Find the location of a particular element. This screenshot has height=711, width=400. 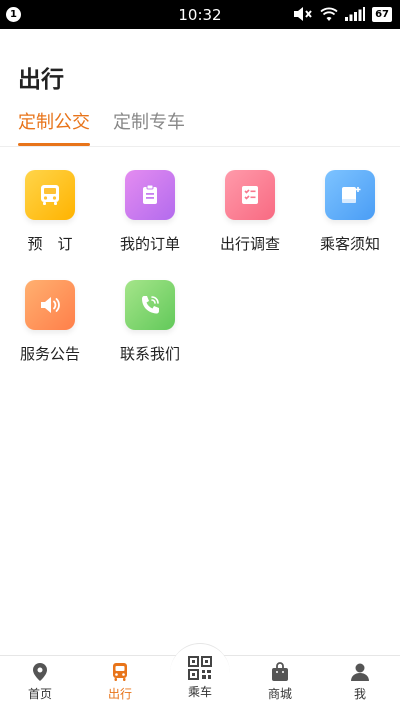

speaker-icon is located at coordinates (50, 305).